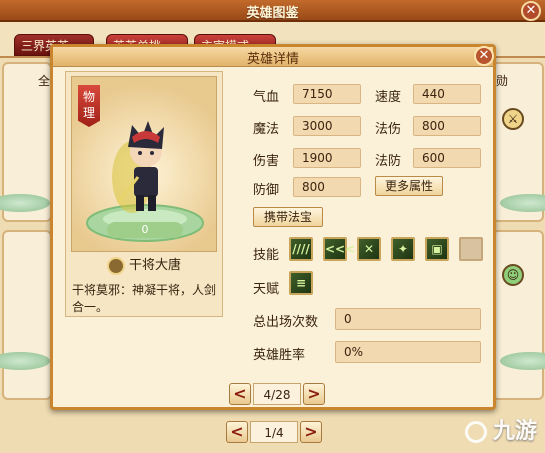 The height and width of the screenshot is (453, 545). I want to click on hero-page-indicator: 4/28, so click(277, 394).